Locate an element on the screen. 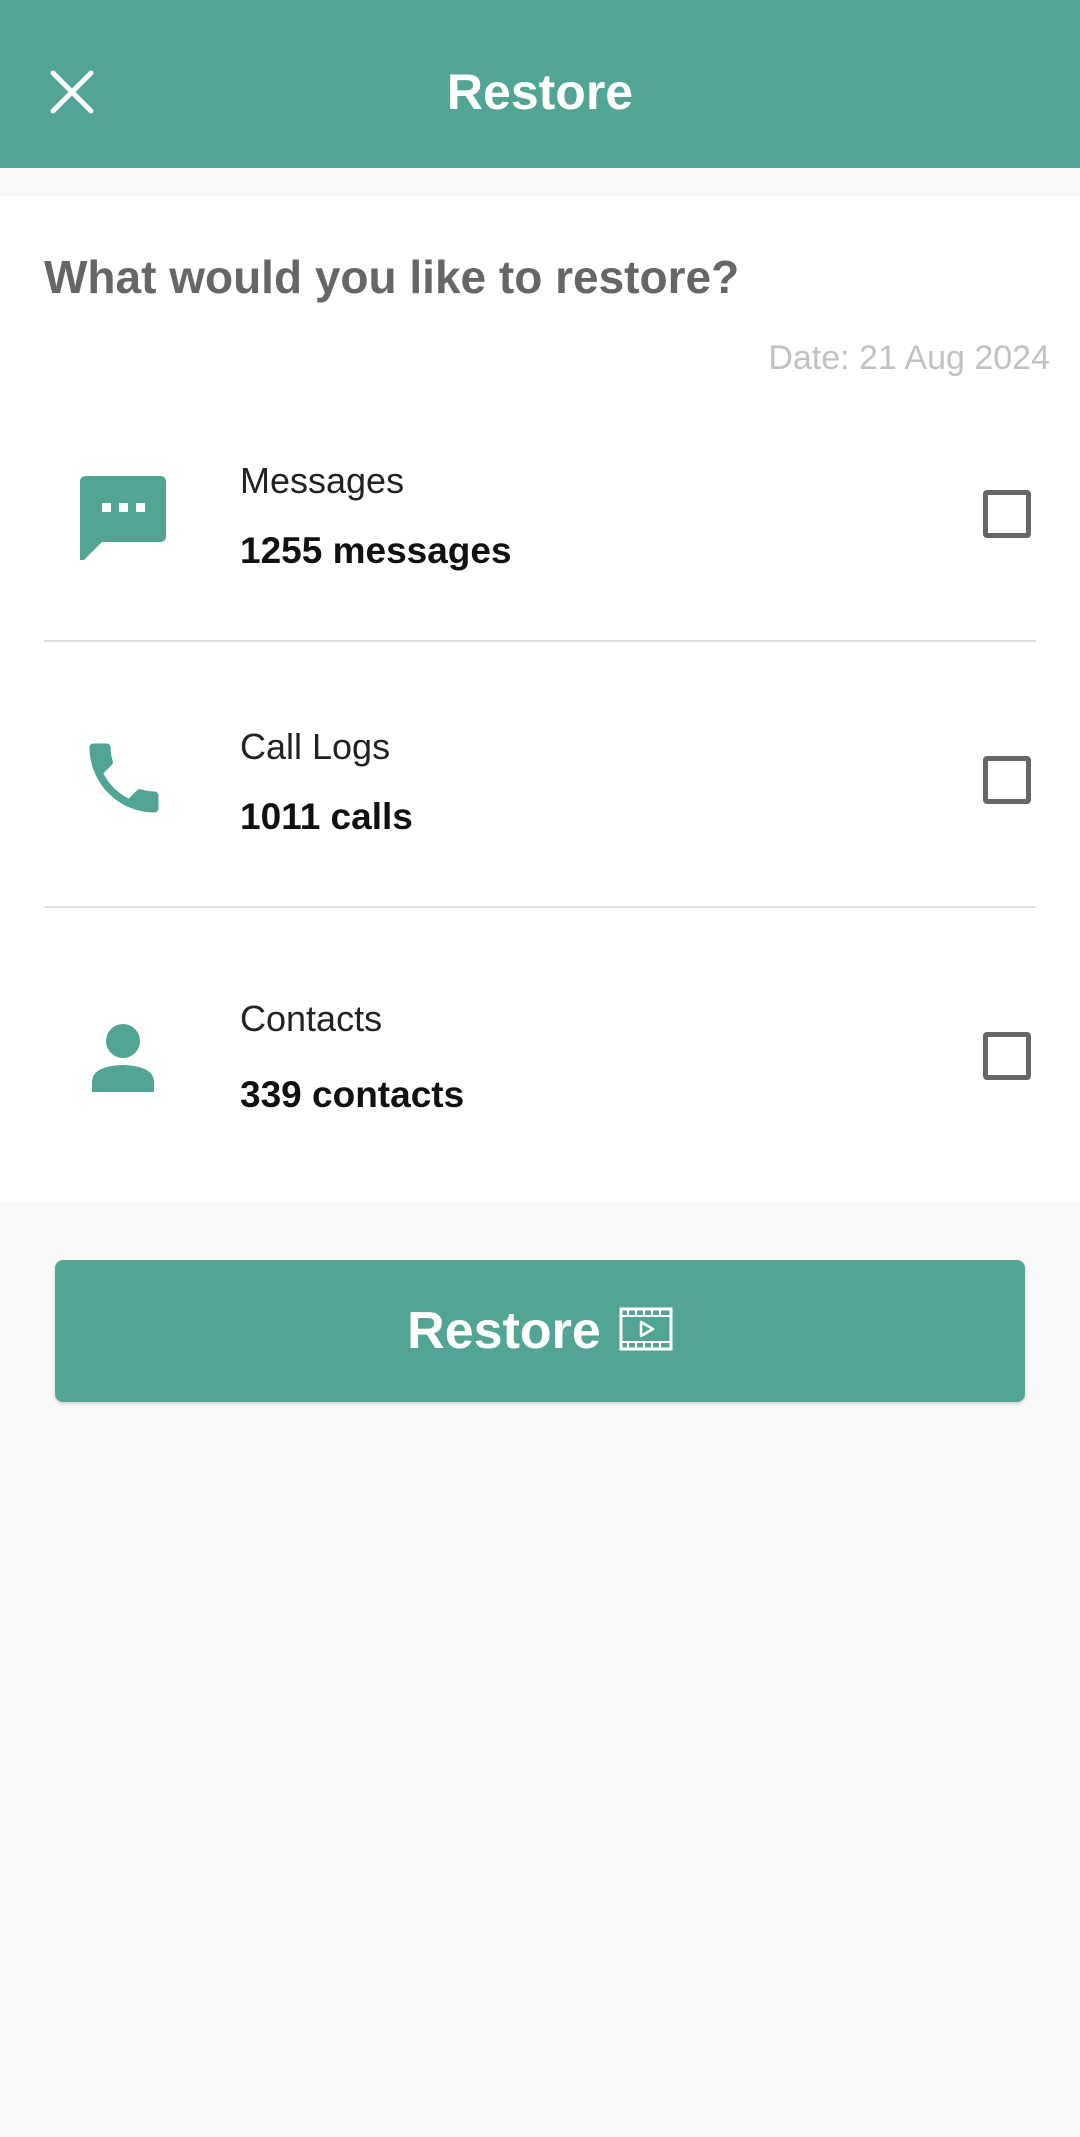 Image resolution: width=1080 pixels, height=2137 pixels. contacts-count: 339 contacts is located at coordinates (352, 1094).